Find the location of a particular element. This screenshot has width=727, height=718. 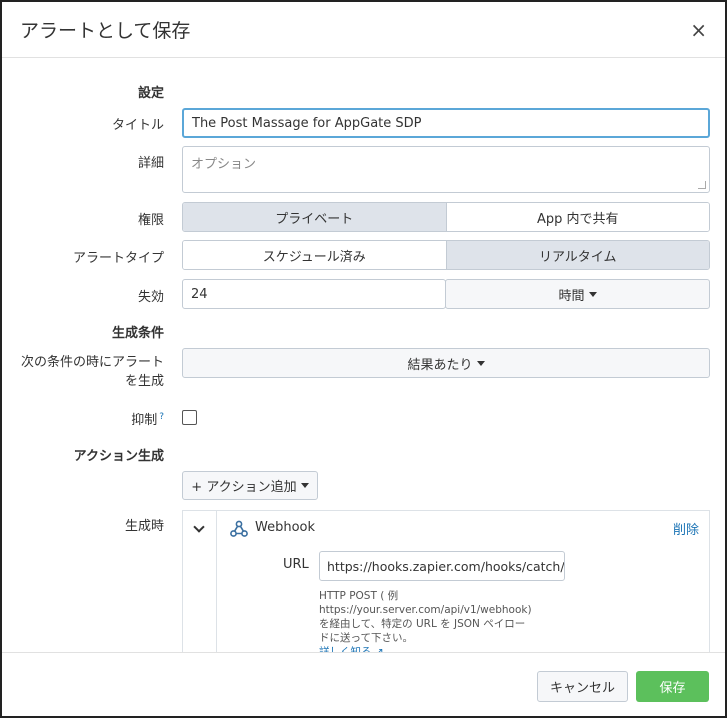

settings-section-label: 設定 is located at coordinates (150, 93).